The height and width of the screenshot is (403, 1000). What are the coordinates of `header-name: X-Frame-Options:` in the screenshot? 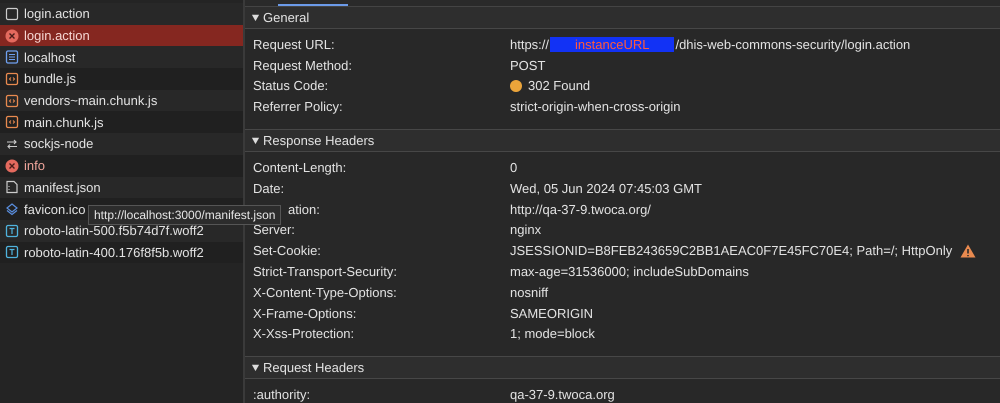 It's located at (305, 313).